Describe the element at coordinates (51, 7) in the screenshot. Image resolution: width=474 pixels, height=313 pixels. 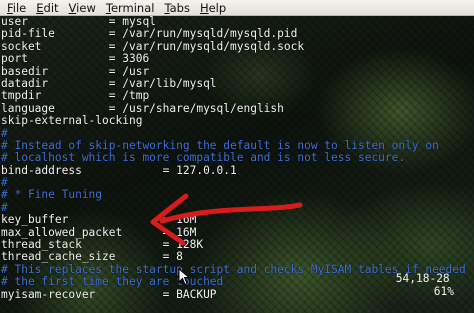
I see `menu-label: dit` at that location.